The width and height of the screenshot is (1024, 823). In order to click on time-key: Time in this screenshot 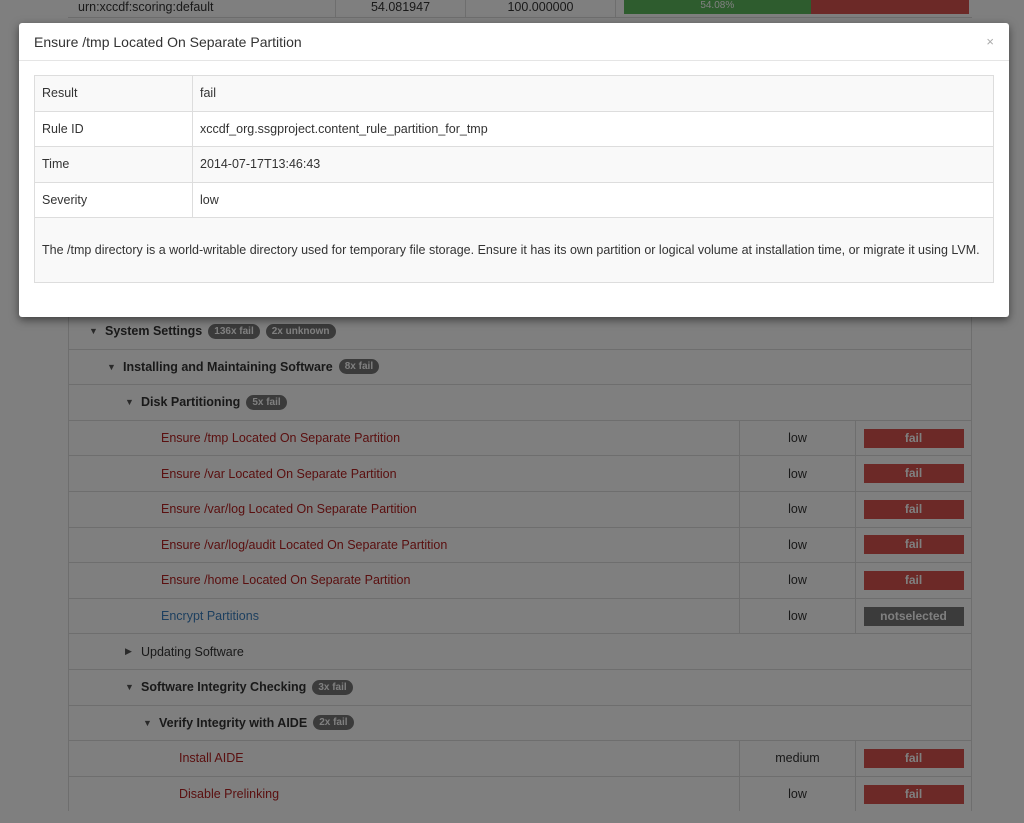, I will do `click(113, 164)`.